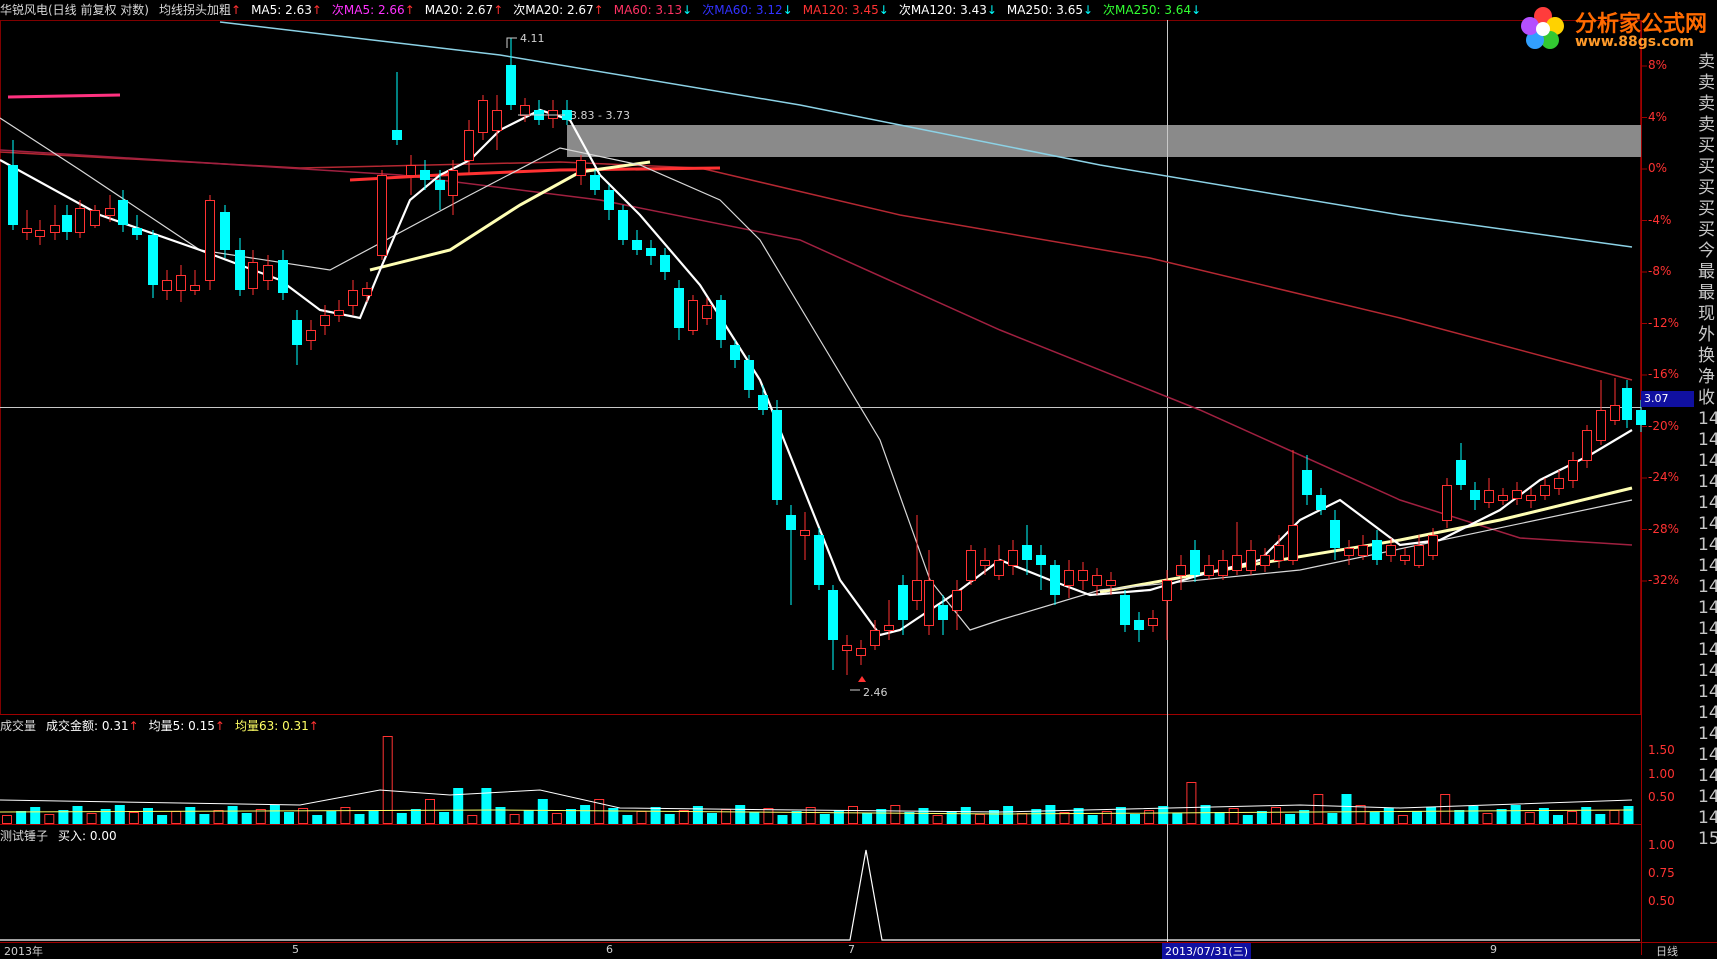  Describe the element at coordinates (1706, 314) in the screenshot. I see `side-panel-row: 现` at that location.